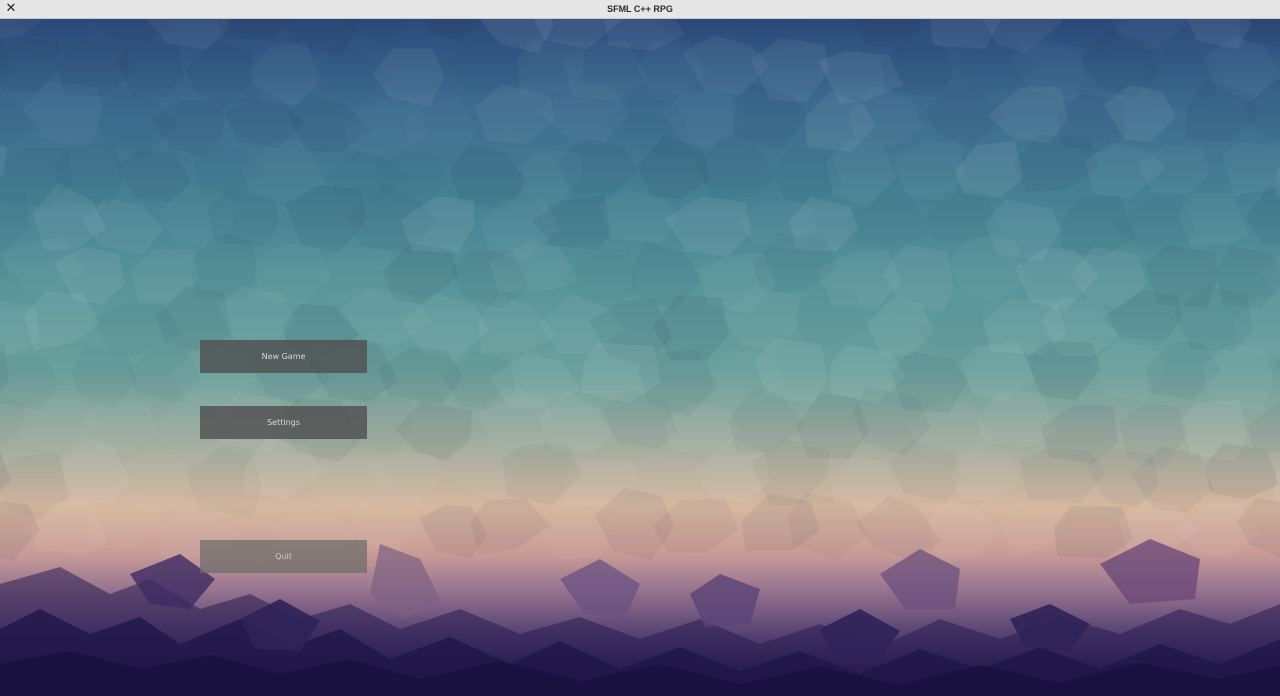 Image resolution: width=1280 pixels, height=696 pixels. I want to click on window-title: SFML C++ RPG, so click(640, 9).